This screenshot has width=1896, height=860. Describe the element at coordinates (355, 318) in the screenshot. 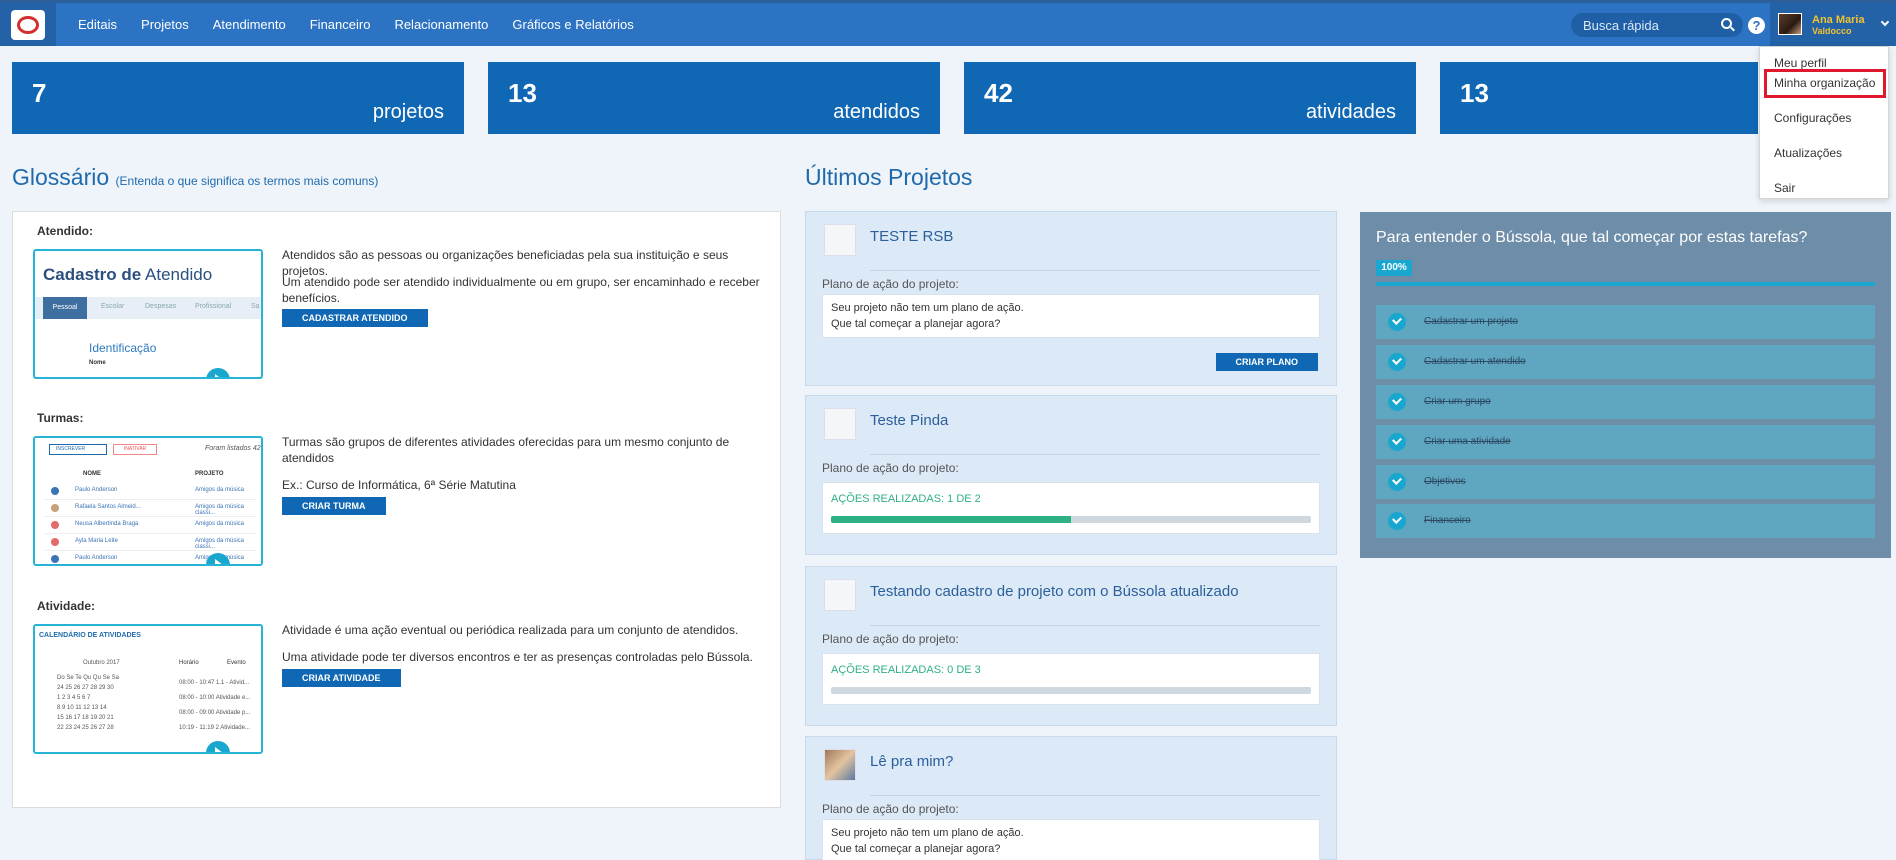

I see `cadastrar-atendido-button: CADASTRAR ATENDIDO` at that location.